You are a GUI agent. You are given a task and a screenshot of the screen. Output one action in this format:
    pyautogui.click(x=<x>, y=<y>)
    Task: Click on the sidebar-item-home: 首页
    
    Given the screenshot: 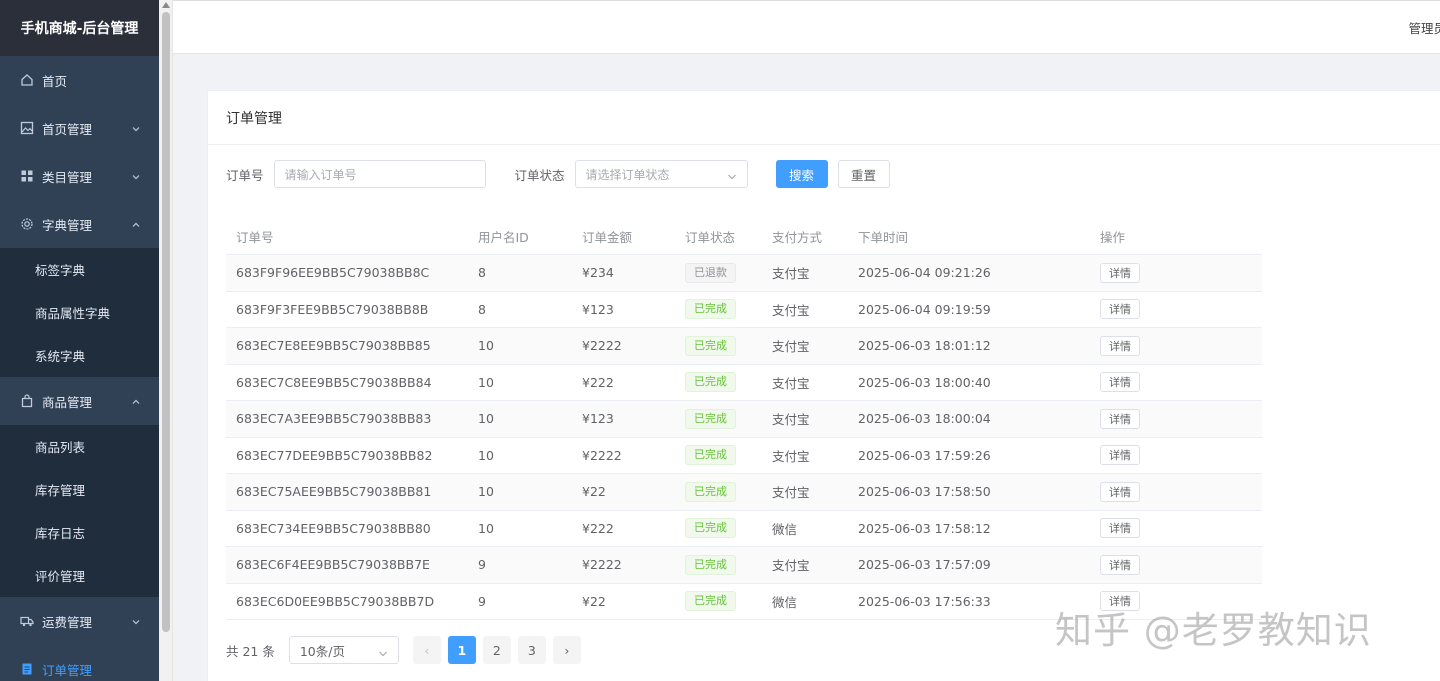 What is the action you would take?
    pyautogui.click(x=79, y=80)
    